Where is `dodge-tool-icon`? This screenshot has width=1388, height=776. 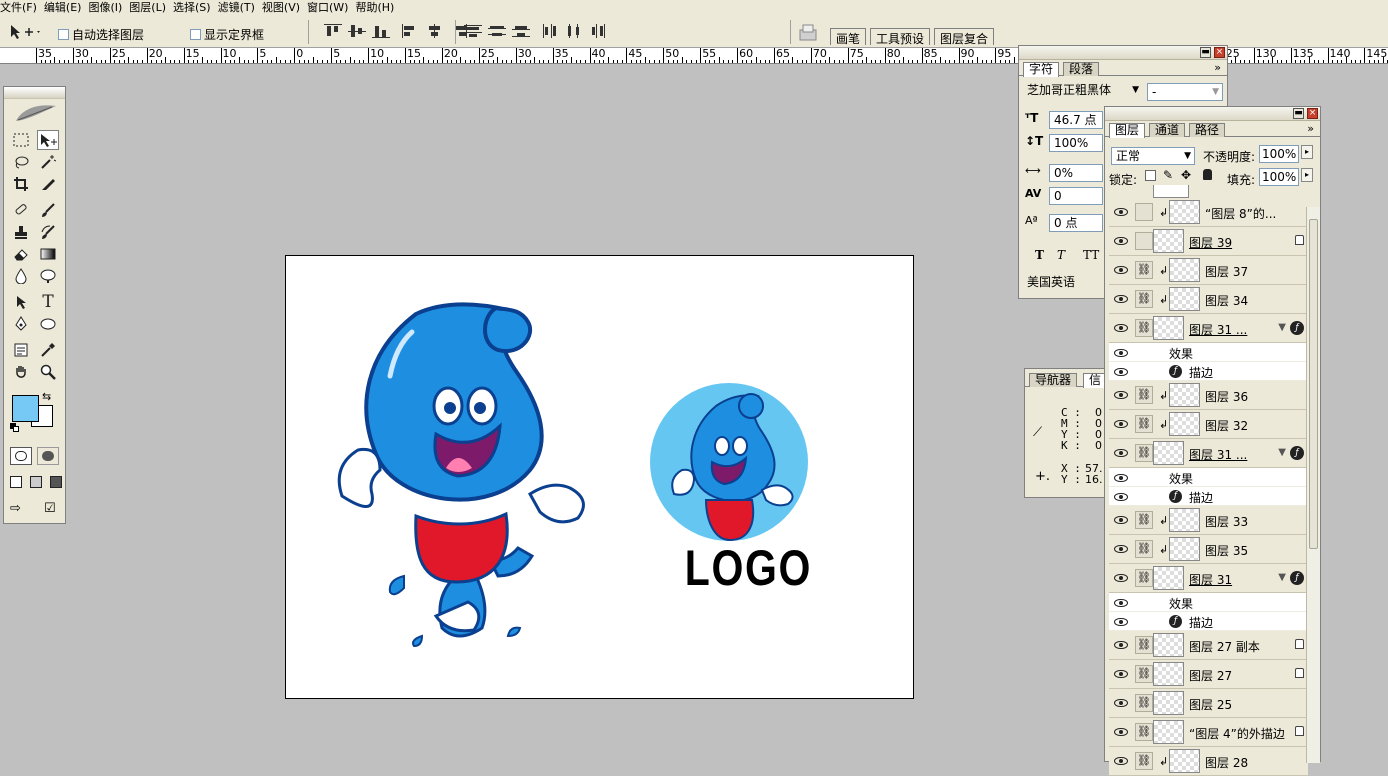 dodge-tool-icon is located at coordinates (48, 276).